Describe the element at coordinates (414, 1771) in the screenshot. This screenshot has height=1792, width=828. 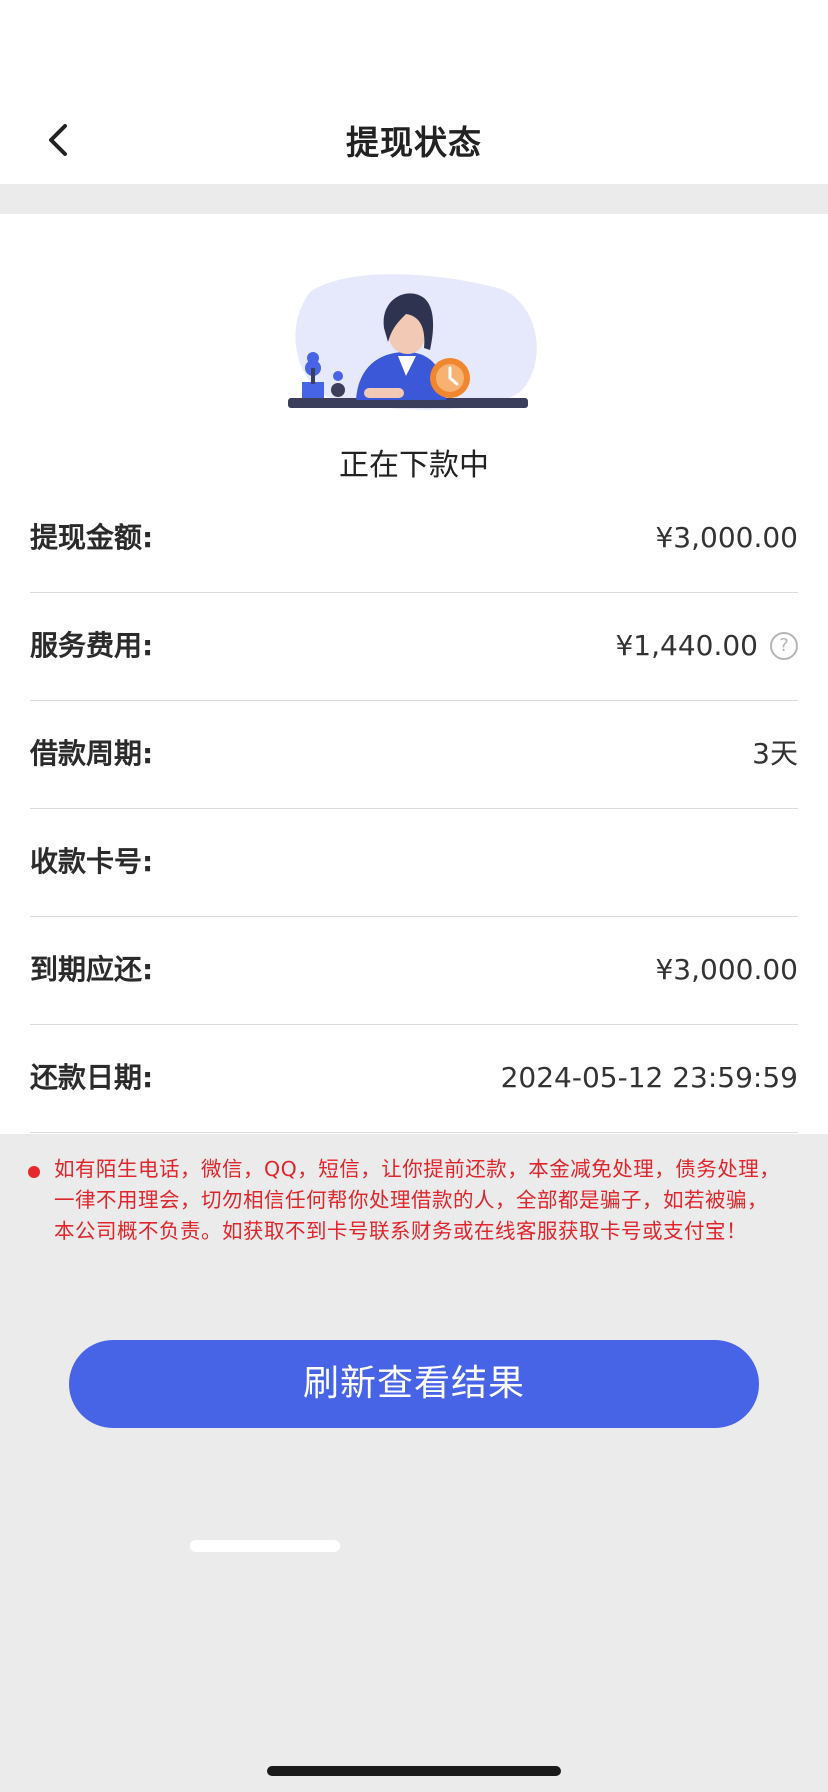
I see `home-indicator` at that location.